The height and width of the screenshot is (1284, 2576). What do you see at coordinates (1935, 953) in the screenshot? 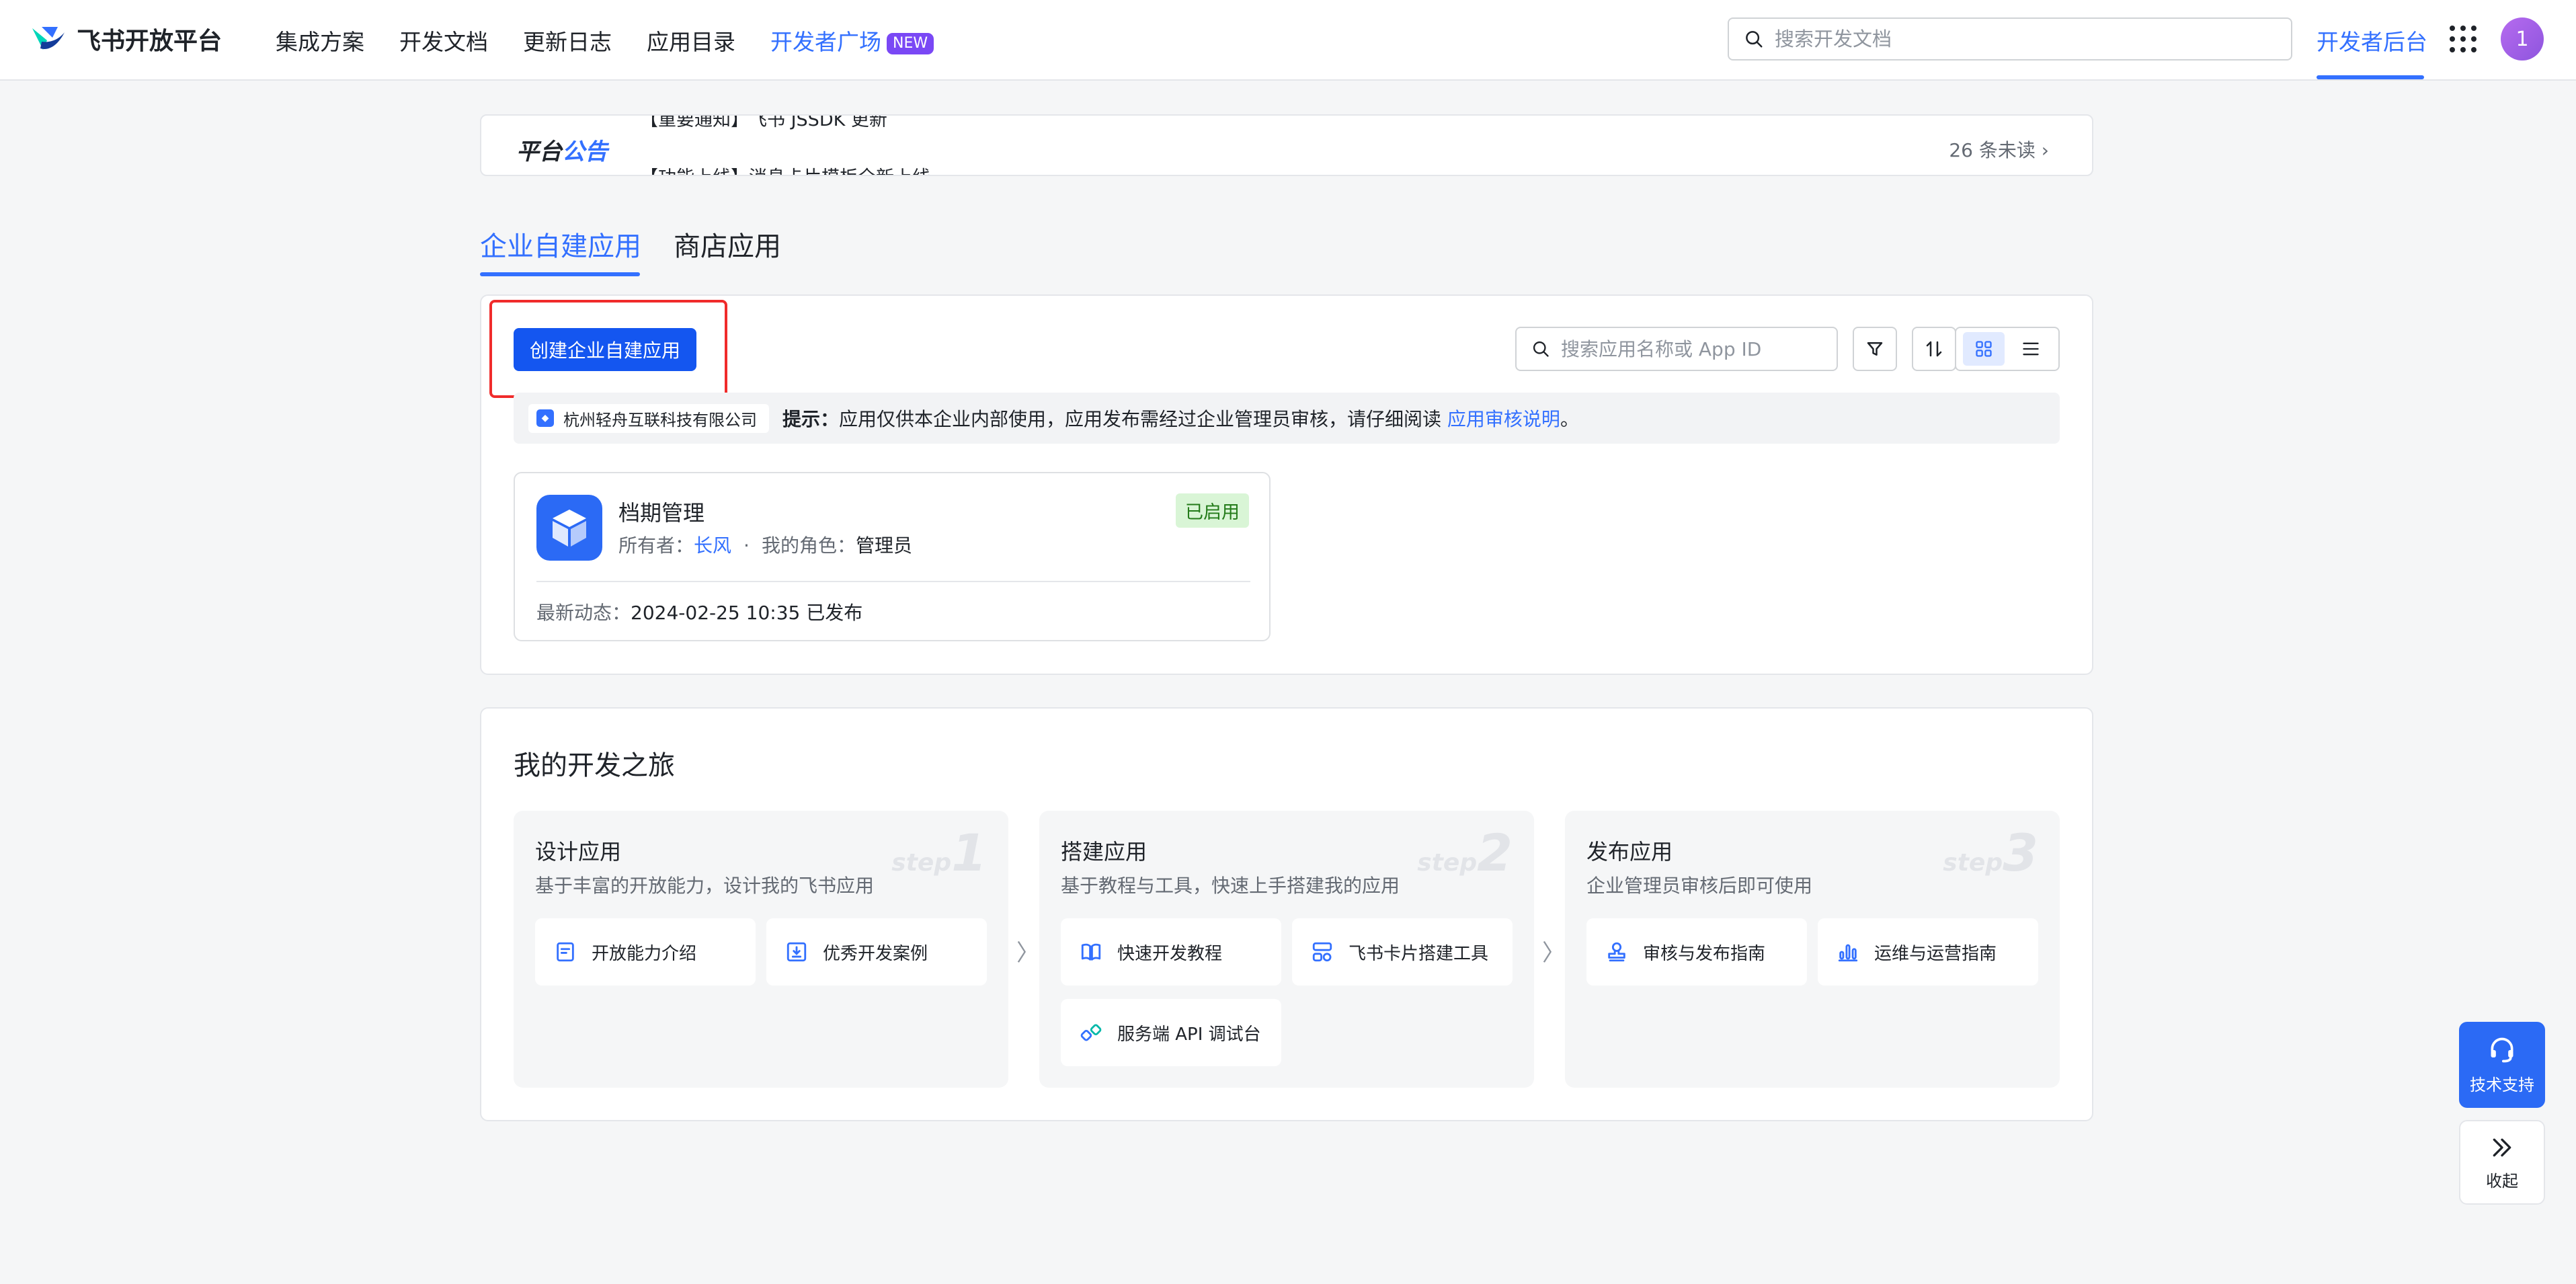
I see `tile-label: 运维与运营指南` at bounding box center [1935, 953].